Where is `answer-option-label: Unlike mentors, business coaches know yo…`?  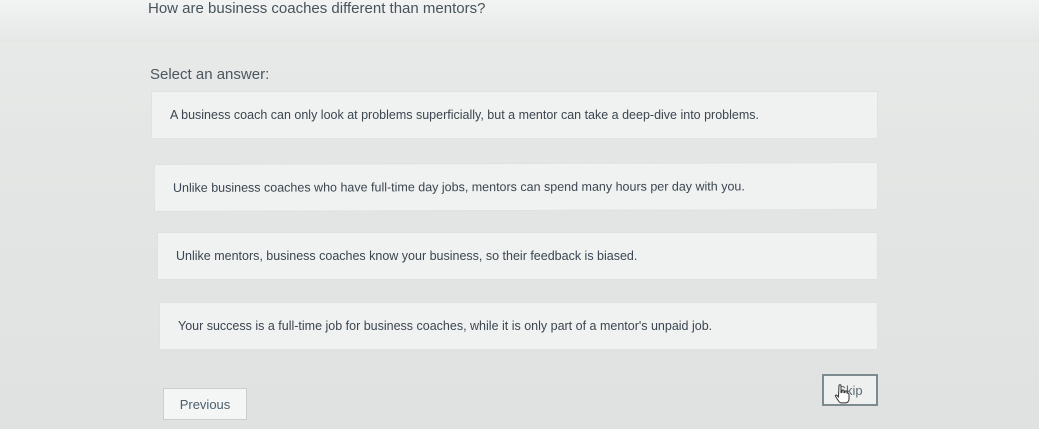
answer-option-label: Unlike mentors, business coaches know yo… is located at coordinates (407, 256).